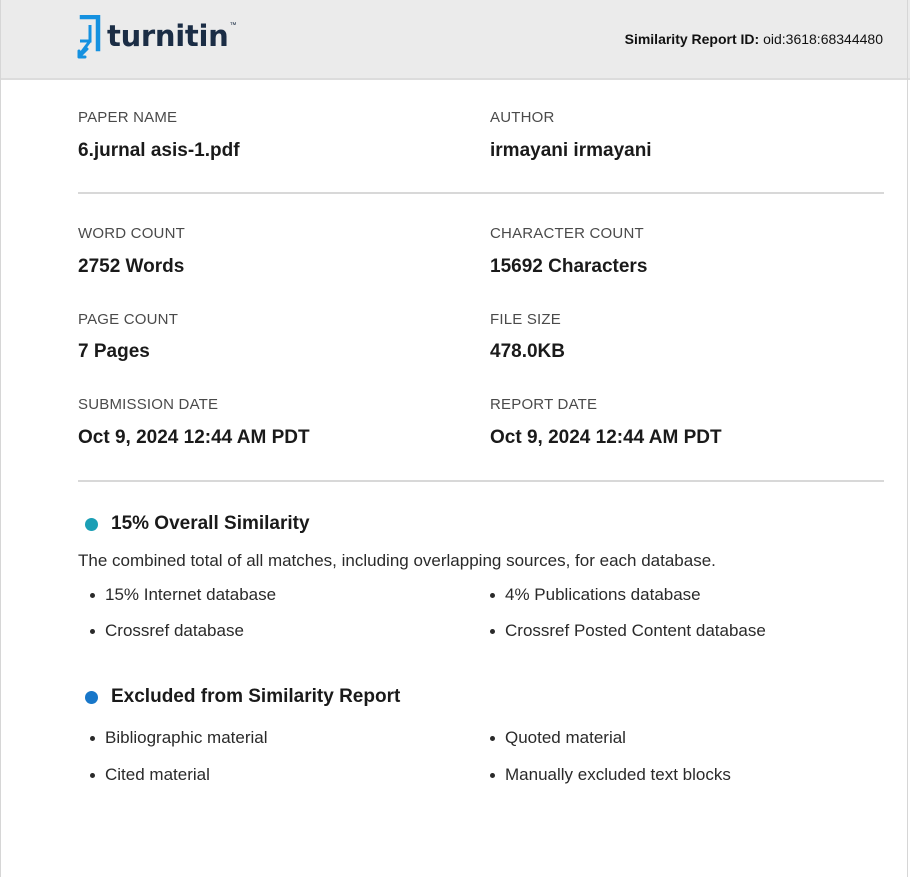 The width and height of the screenshot is (910, 877). I want to click on excluded-title: Excluded from Similarity Report, so click(256, 696).